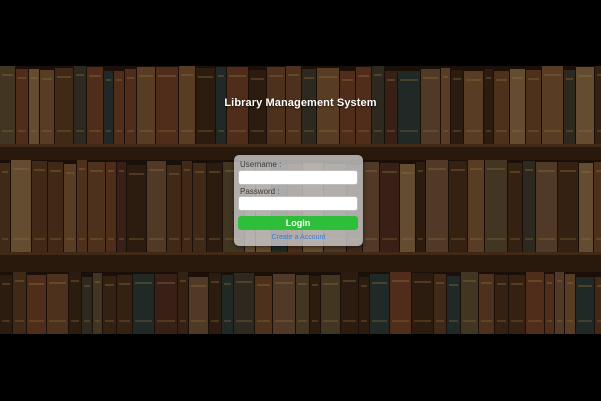 This screenshot has height=401, width=601. I want to click on login-button: Login, so click(298, 223).